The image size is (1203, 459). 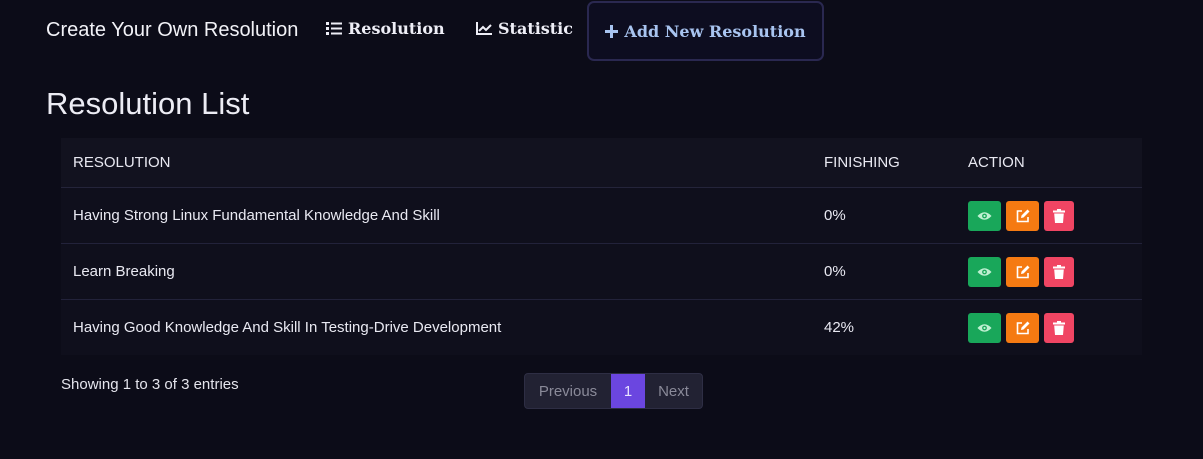 What do you see at coordinates (601, 272) in the screenshot?
I see `table-row: Learn Breaking 0%` at bounding box center [601, 272].